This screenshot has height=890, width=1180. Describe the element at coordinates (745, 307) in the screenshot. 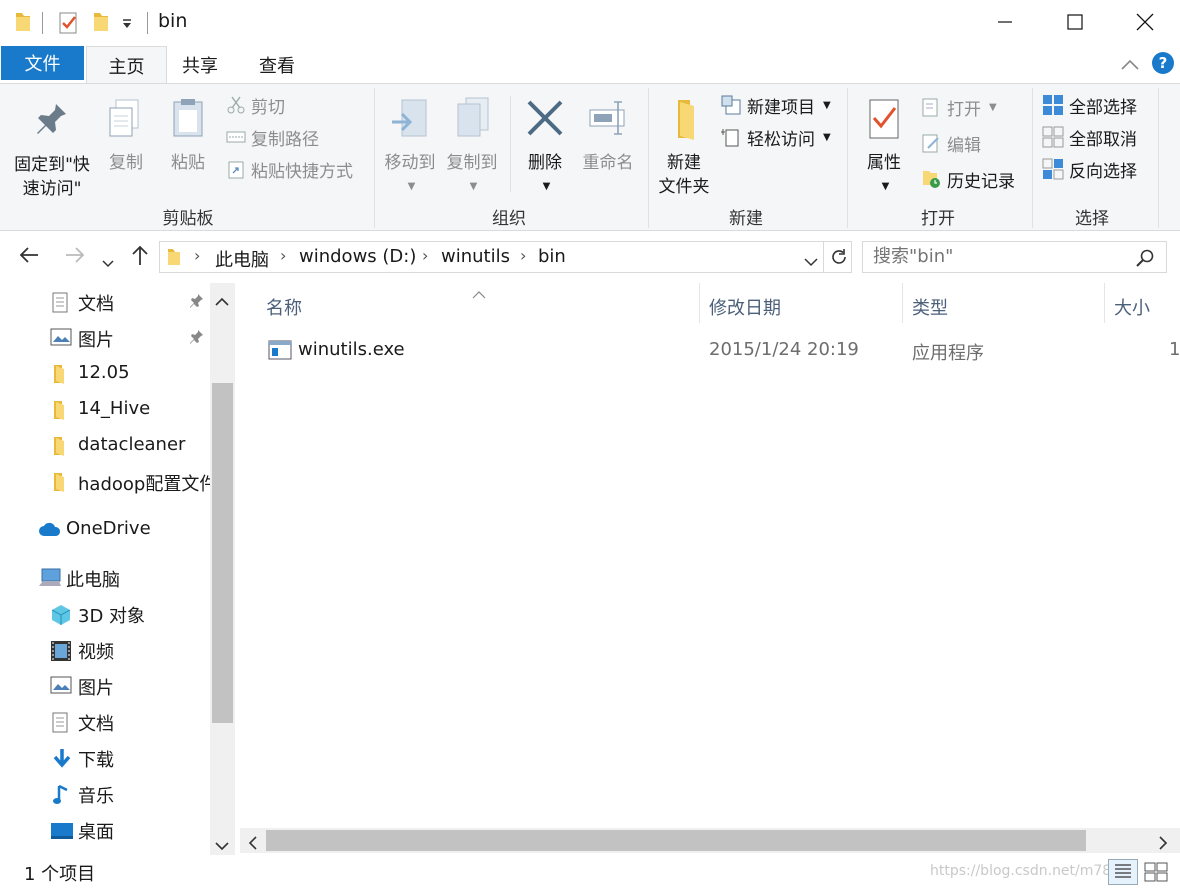

I see `column-header-modified: 修改日期` at that location.